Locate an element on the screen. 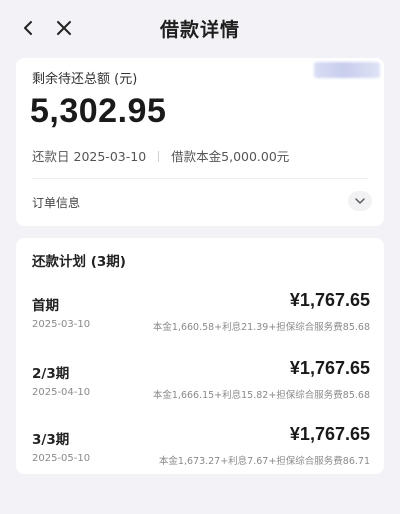 This screenshot has width=400, height=514. period-name: 首期 is located at coordinates (45, 306).